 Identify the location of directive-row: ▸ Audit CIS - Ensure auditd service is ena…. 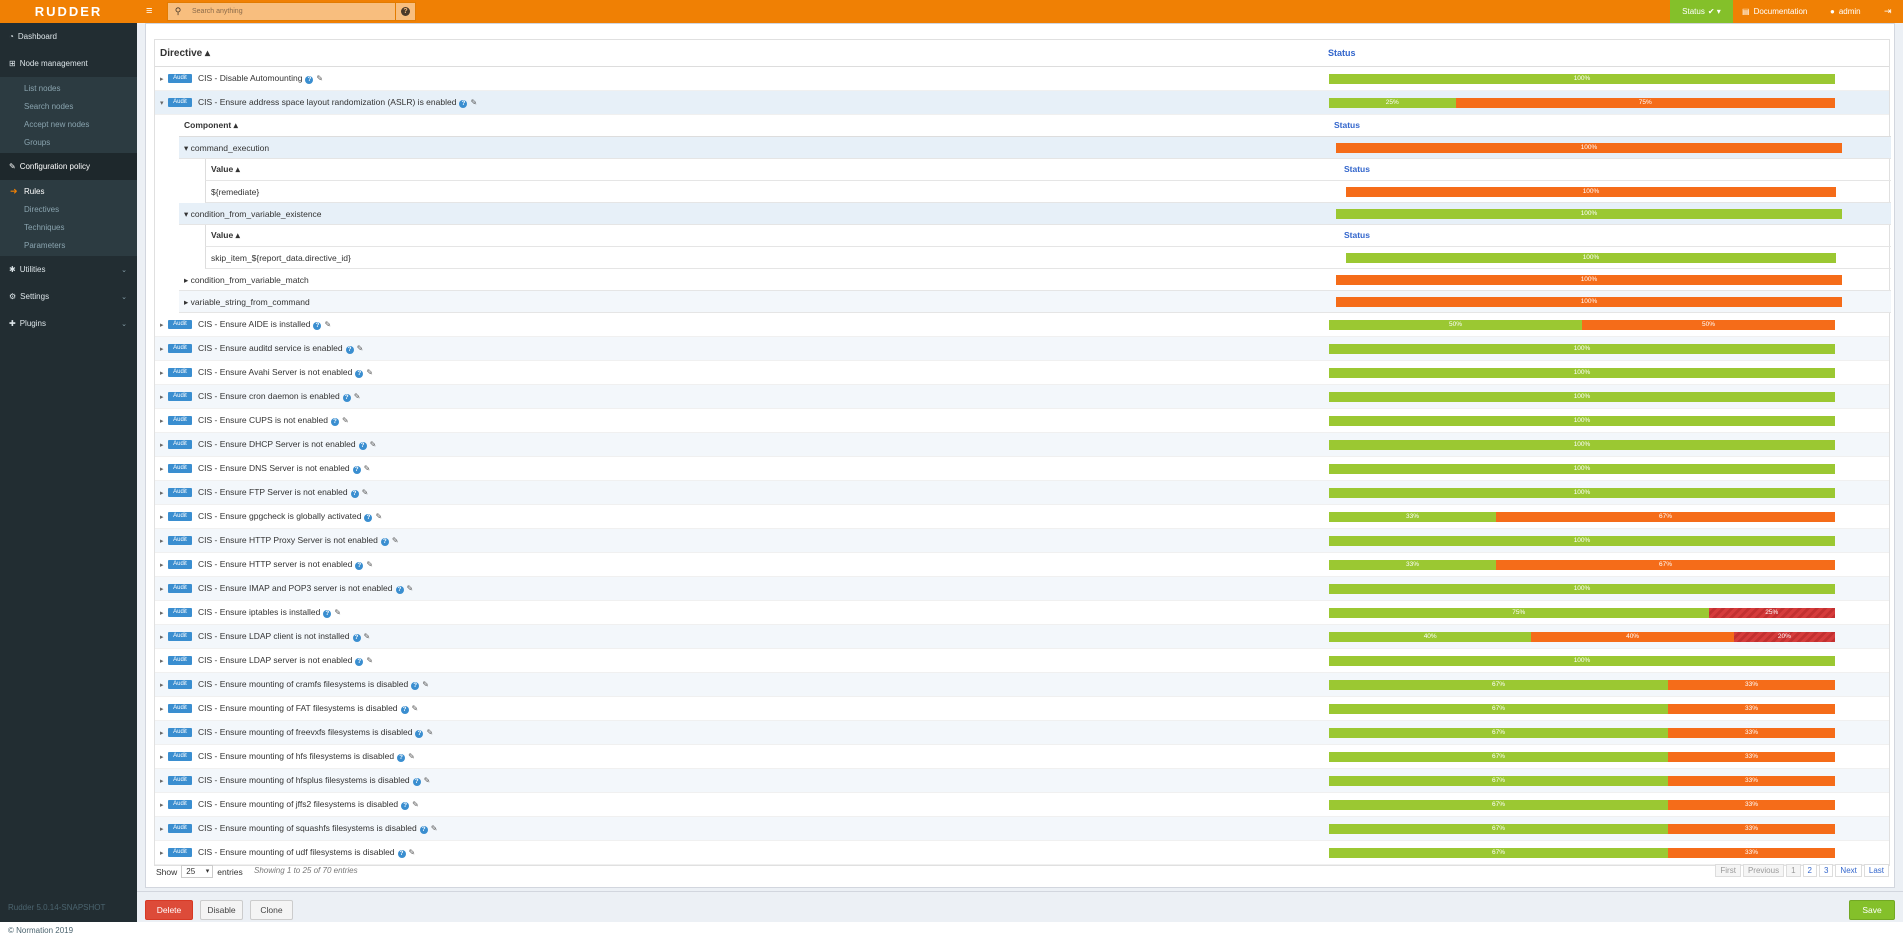
(1022, 349).